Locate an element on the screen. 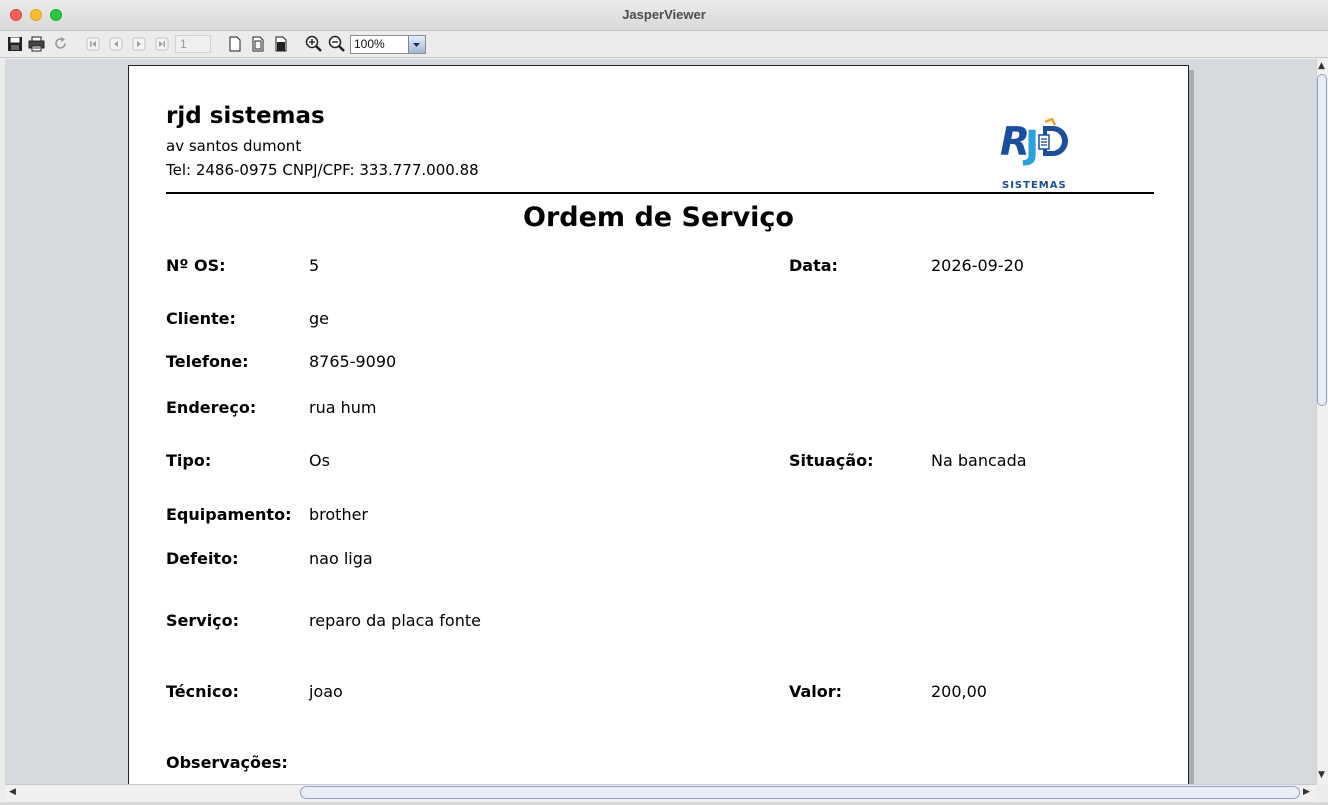  os-number-value: 5 is located at coordinates (314, 265).